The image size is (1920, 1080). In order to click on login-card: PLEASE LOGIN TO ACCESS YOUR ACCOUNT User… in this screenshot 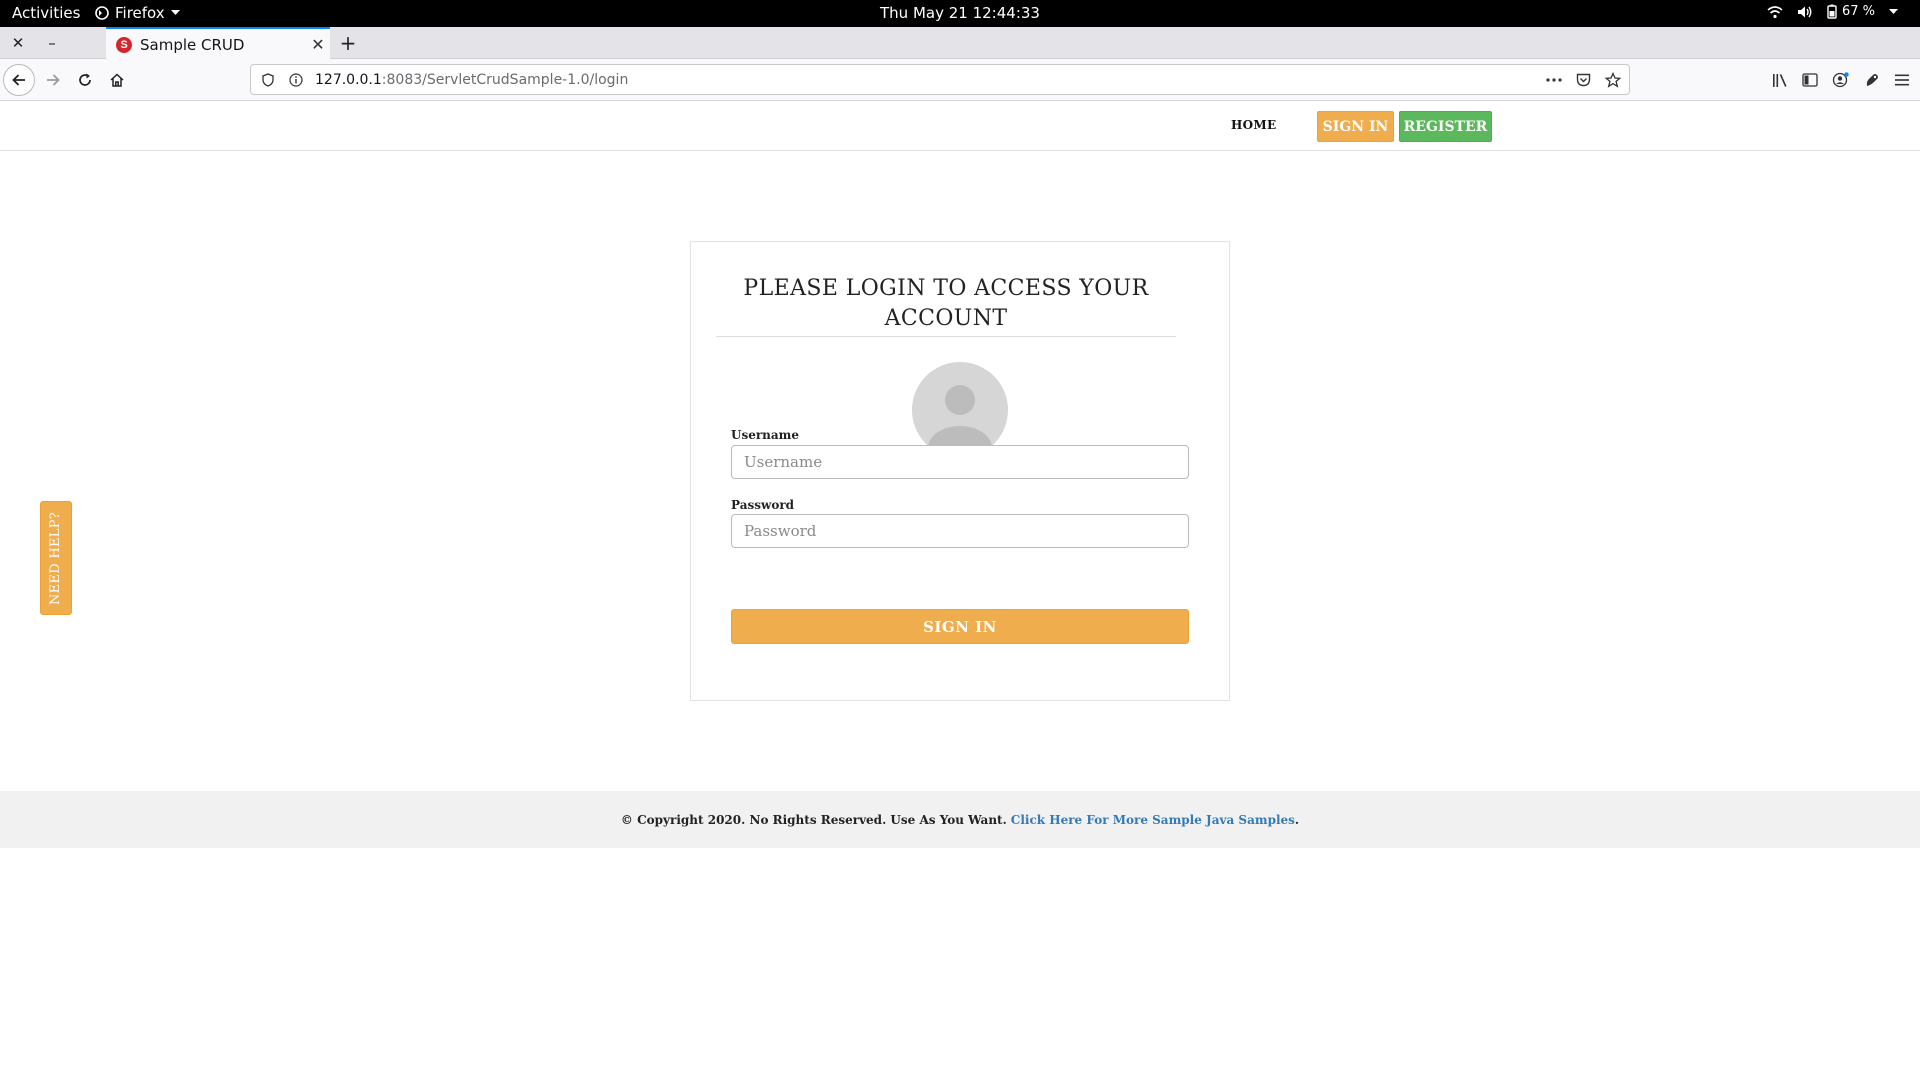, I will do `click(960, 471)`.